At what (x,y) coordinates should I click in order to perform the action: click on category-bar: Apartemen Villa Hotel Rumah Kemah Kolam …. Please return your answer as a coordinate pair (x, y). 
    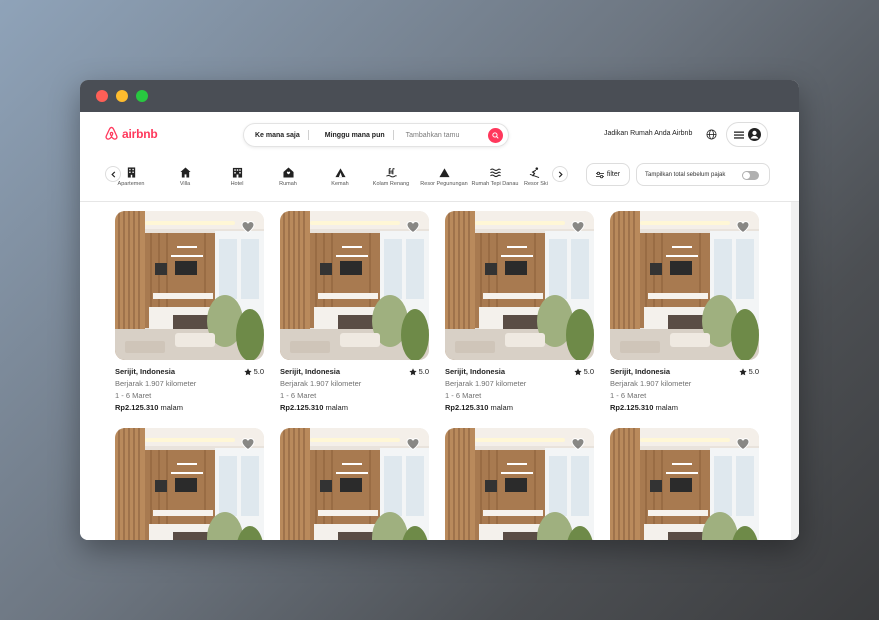
    Looking at the image, I should click on (336, 176).